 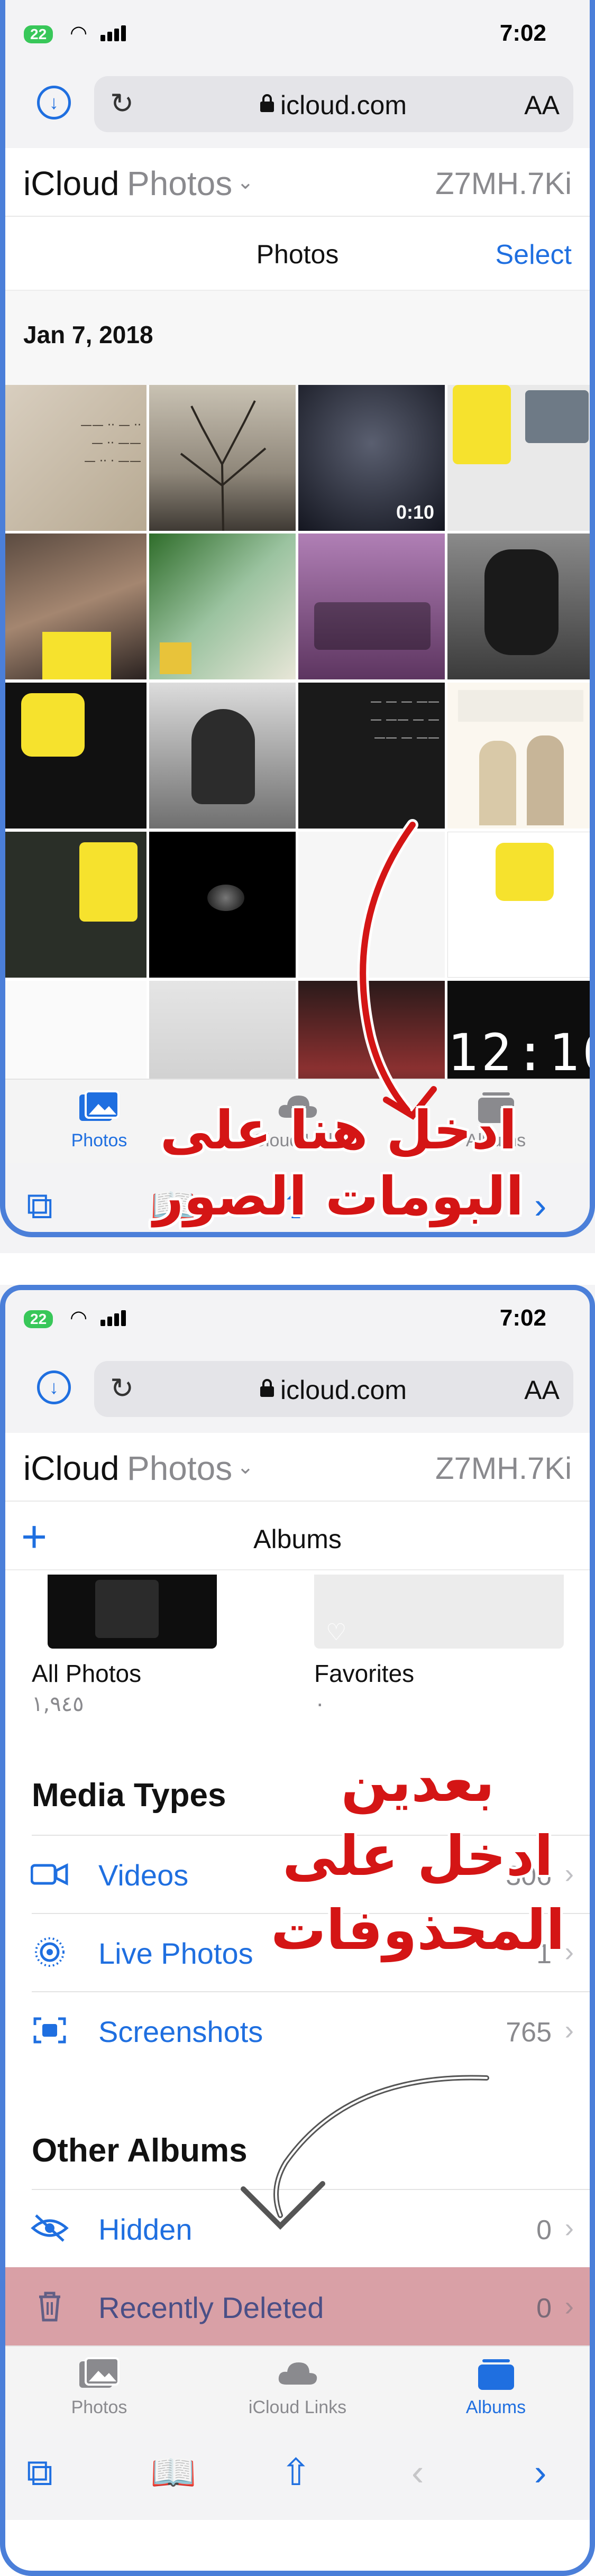 I want to click on tab-bar: Photos iCloud Links Albums, so click(x=297, y=2388).